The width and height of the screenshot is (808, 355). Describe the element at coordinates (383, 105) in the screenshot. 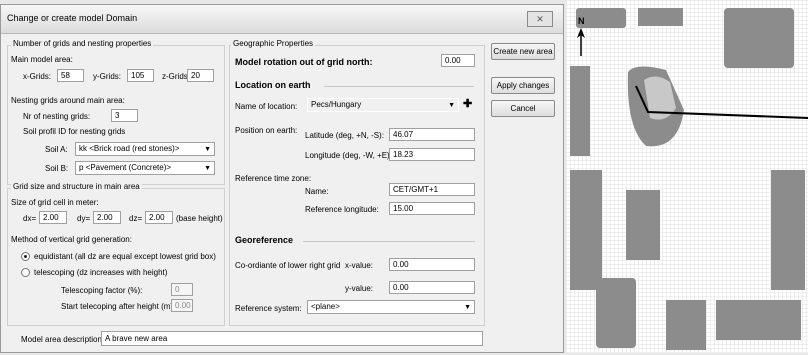

I see `location-select: Pecs/Hungary ▼` at that location.